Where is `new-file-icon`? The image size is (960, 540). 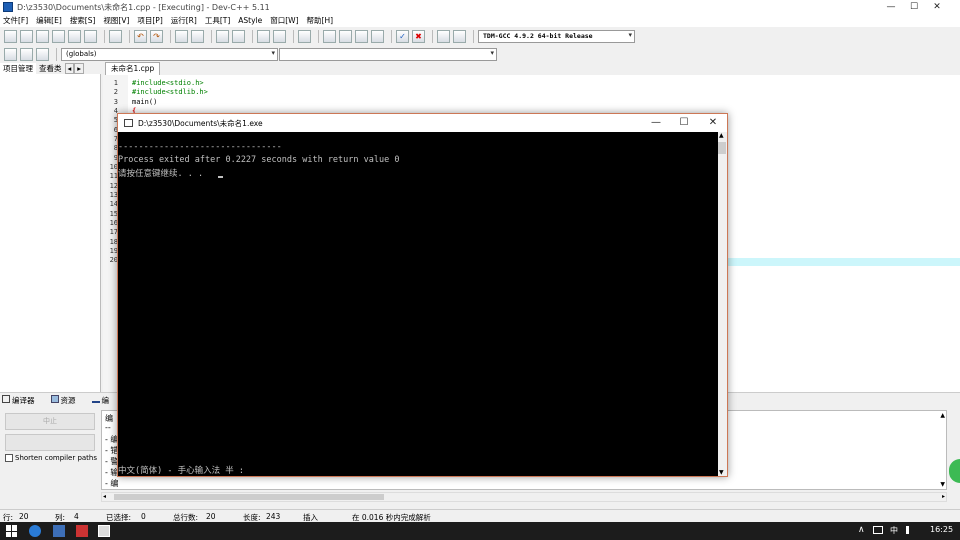 new-file-icon is located at coordinates (10, 36).